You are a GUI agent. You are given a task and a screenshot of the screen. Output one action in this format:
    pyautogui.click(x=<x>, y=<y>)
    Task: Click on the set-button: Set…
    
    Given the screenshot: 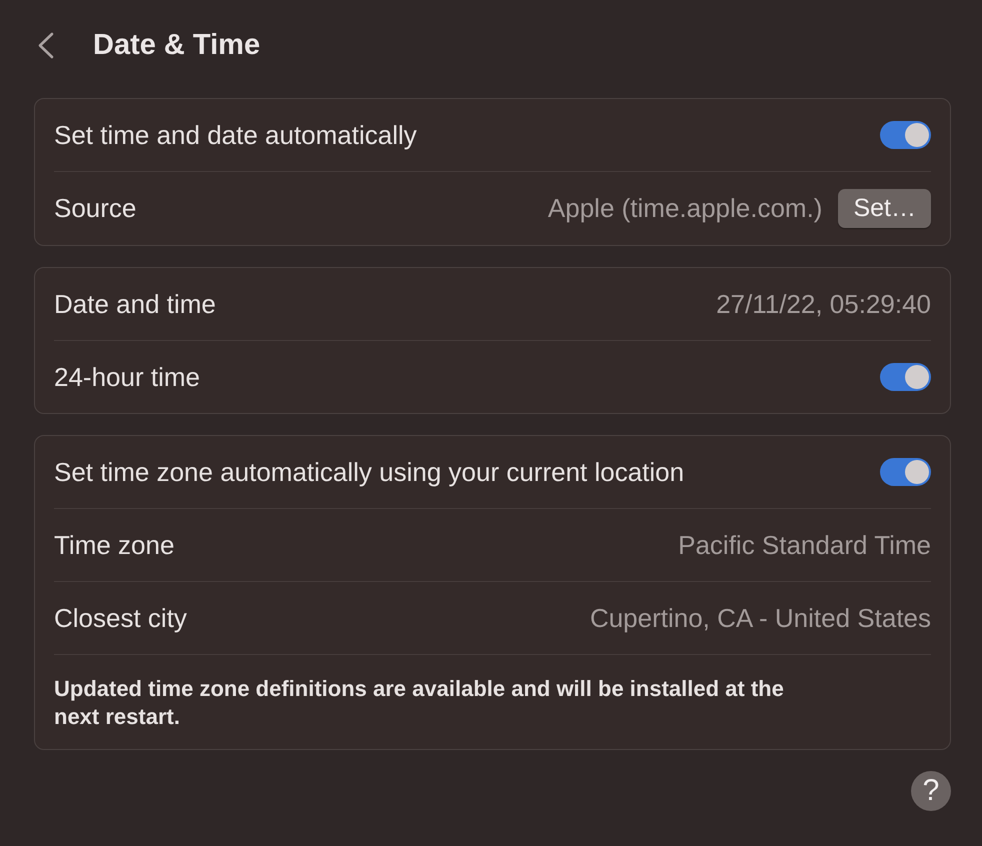 What is the action you would take?
    pyautogui.click(x=884, y=208)
    